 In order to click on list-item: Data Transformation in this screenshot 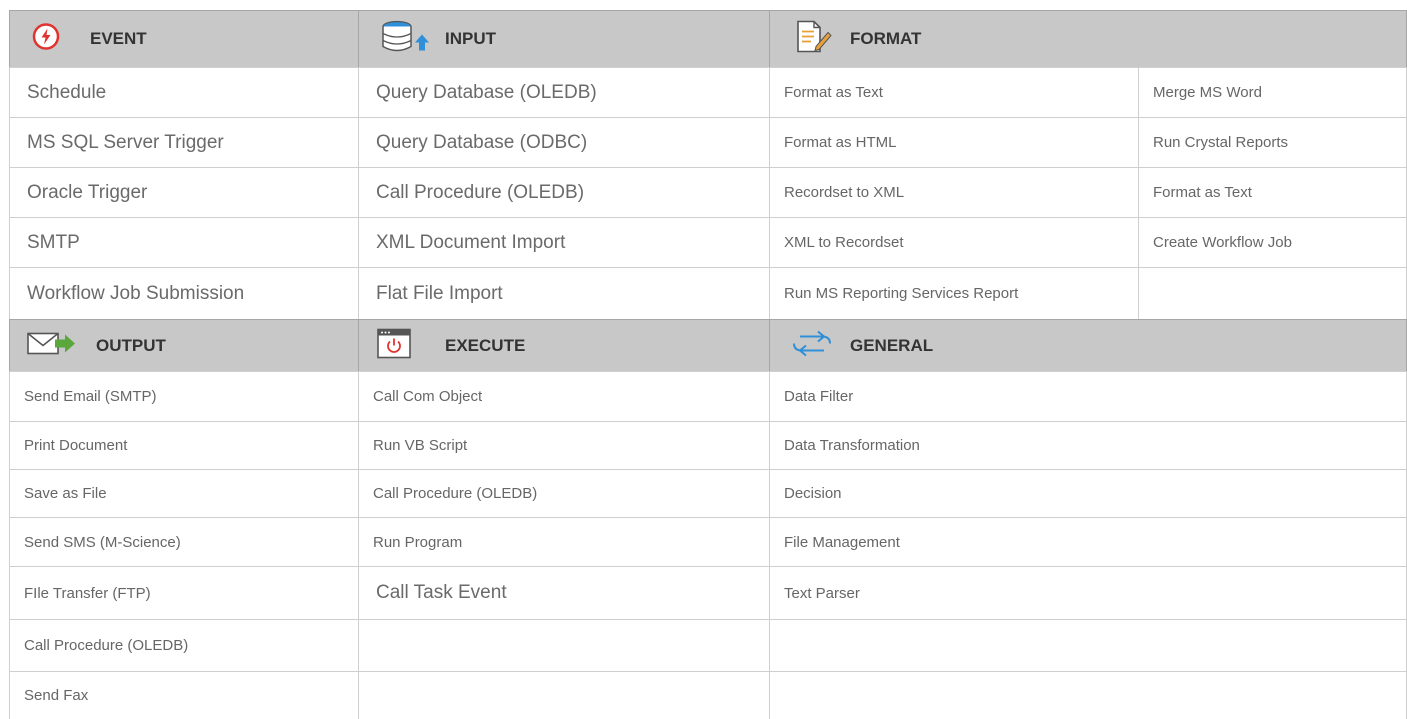, I will do `click(1088, 445)`.